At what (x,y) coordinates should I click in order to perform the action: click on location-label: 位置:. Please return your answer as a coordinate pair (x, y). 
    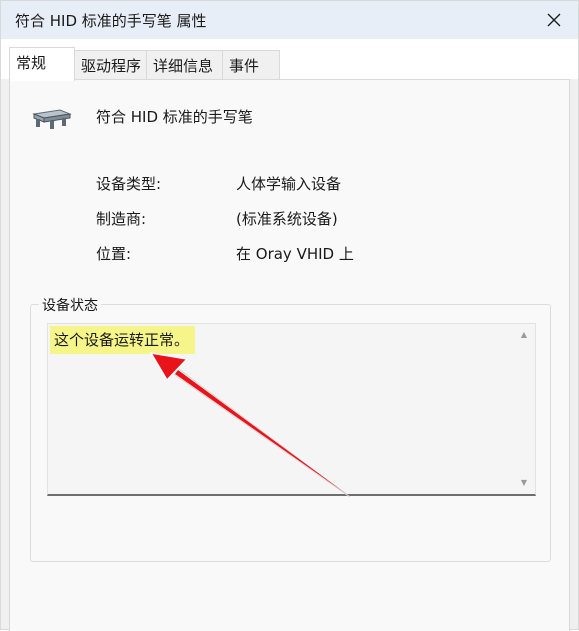
    Looking at the image, I should click on (114, 254).